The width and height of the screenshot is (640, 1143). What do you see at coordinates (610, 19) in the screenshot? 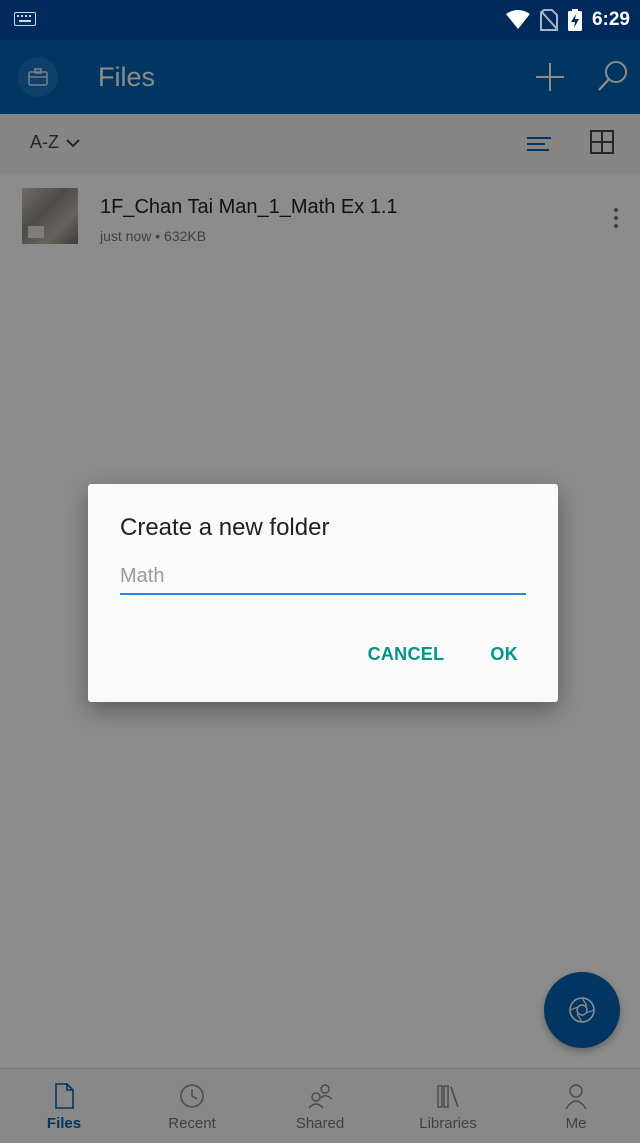
I see `status-time: 6:29` at bounding box center [610, 19].